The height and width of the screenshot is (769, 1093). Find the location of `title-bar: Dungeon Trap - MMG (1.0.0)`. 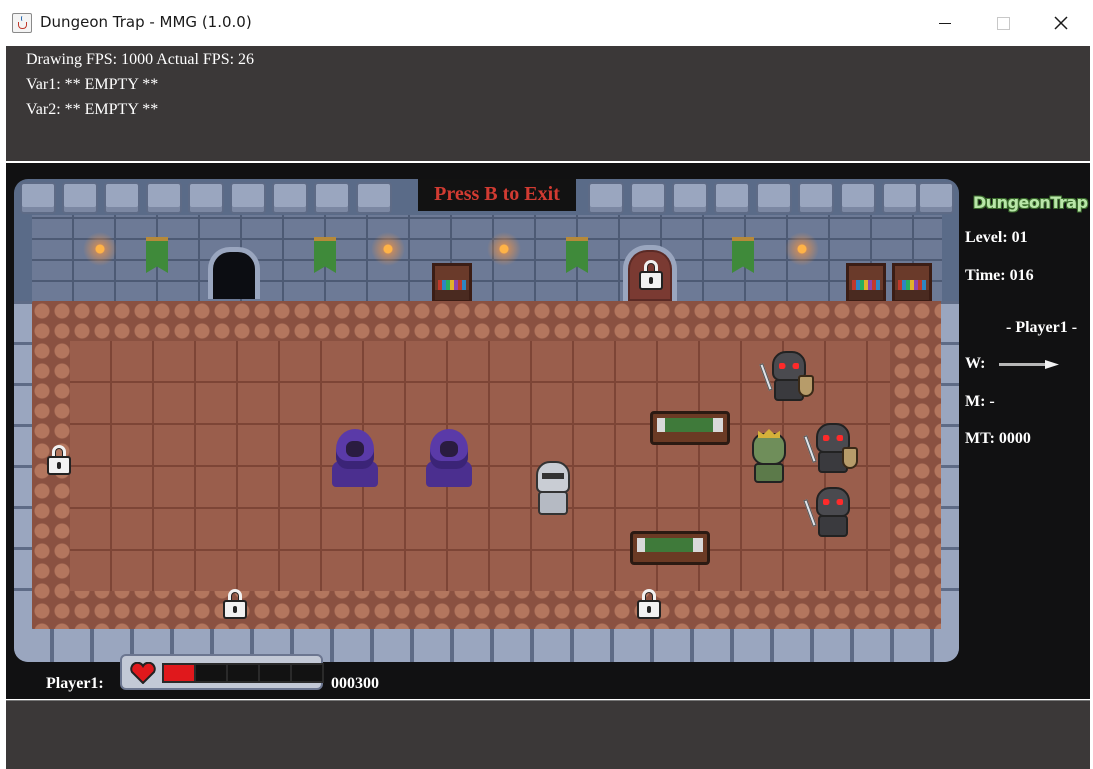

title-bar: Dungeon Trap - MMG (1.0.0) is located at coordinates (546, 23).